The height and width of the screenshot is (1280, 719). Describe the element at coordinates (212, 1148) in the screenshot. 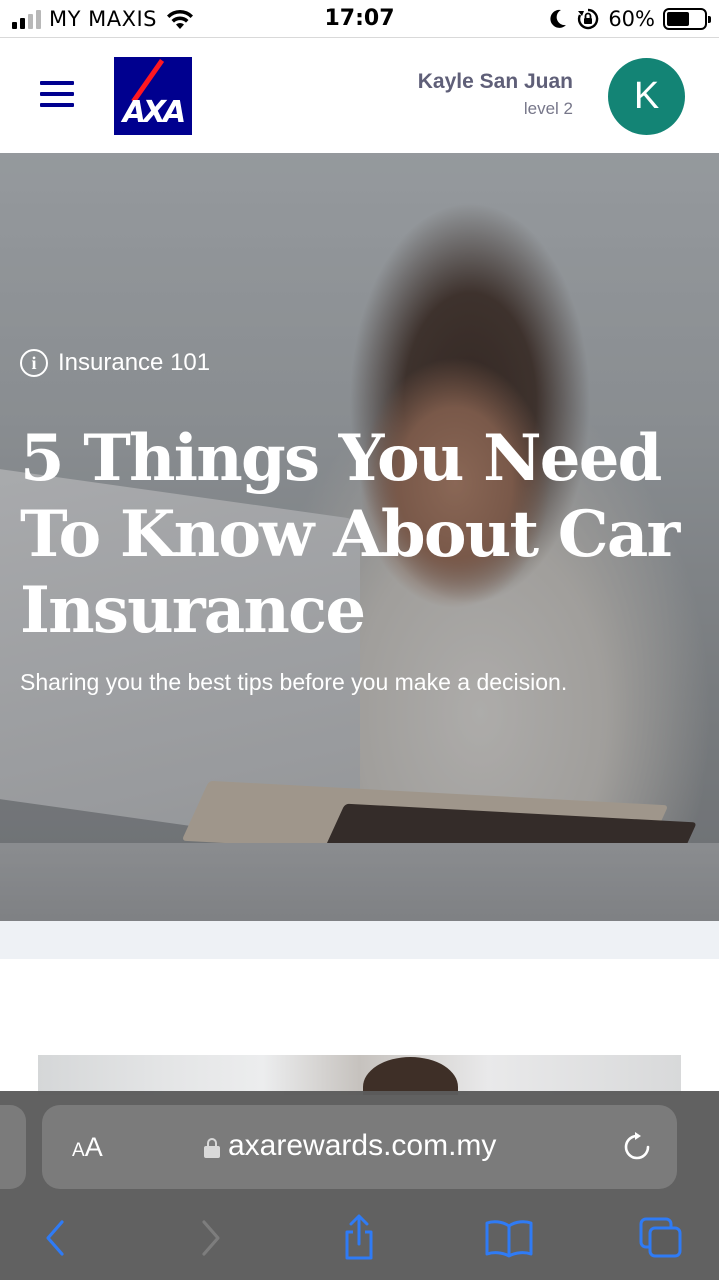

I see `lock-icon` at that location.